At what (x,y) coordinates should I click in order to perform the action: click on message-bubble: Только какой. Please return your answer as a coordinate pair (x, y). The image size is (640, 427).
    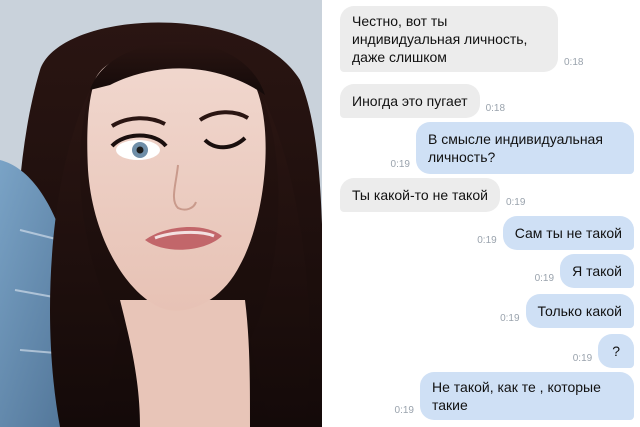
    Looking at the image, I should click on (579, 311).